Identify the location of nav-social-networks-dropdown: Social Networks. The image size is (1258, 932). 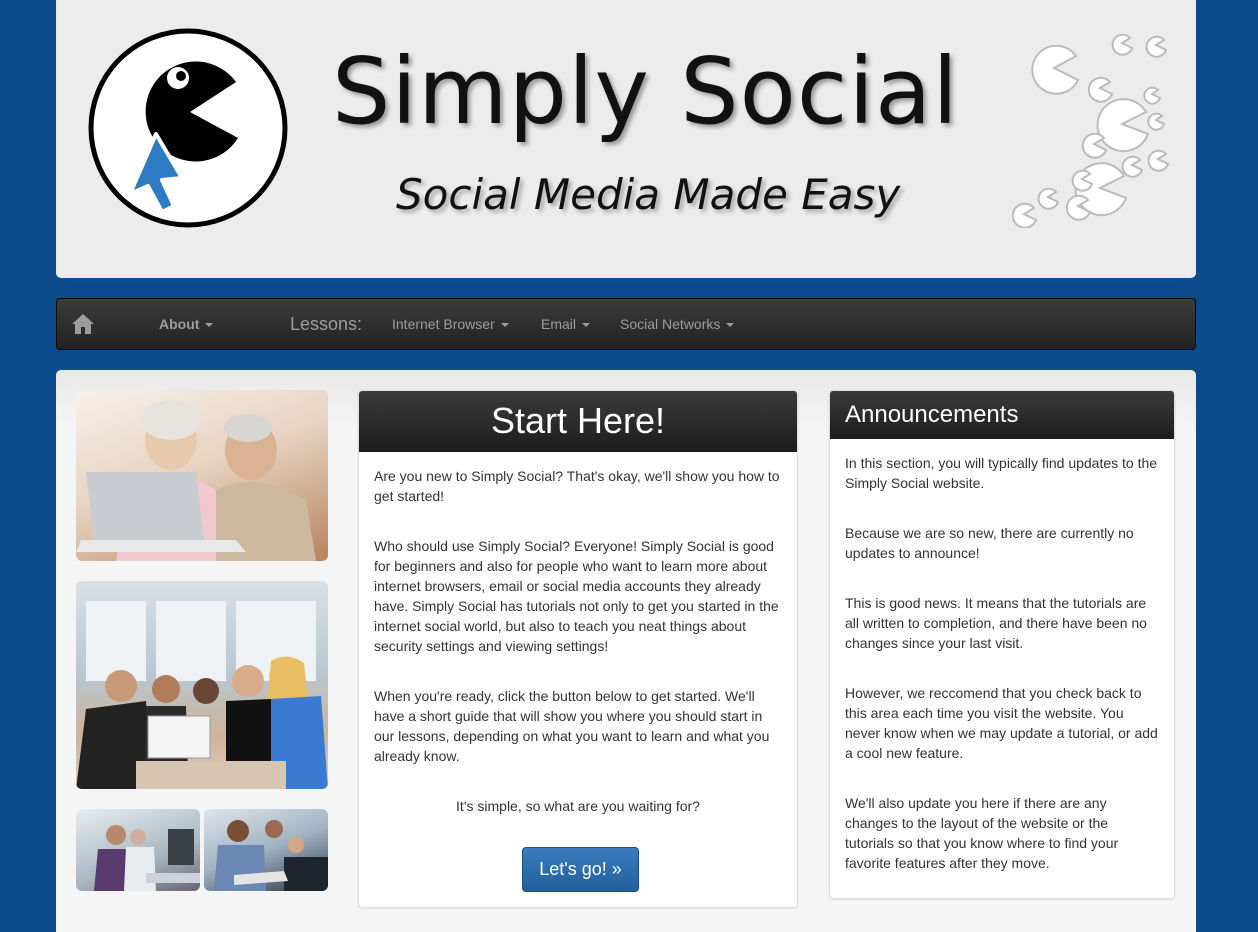
(677, 324).